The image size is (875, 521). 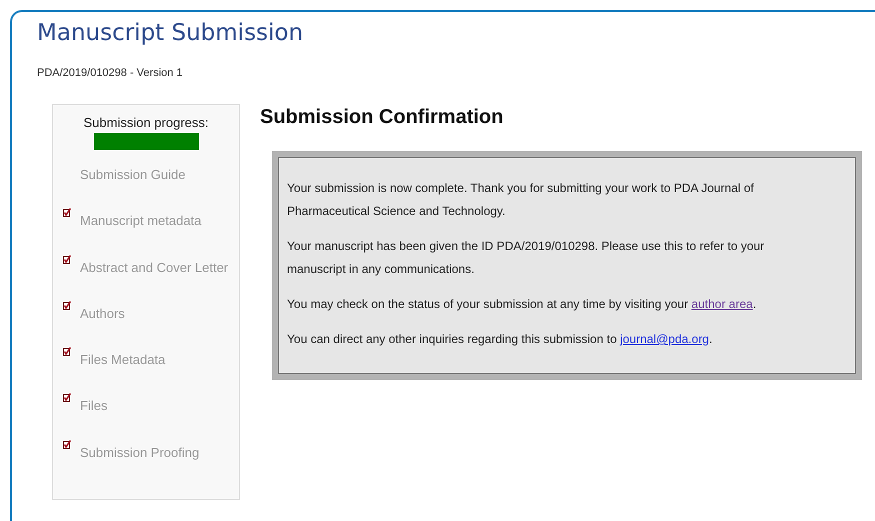 What do you see at coordinates (526, 258) in the screenshot?
I see `confirmation-text: Your manuscript has been given the ID PDA/2019/010298. Please use this to refer to your manuscript in any communications.` at bounding box center [526, 258].